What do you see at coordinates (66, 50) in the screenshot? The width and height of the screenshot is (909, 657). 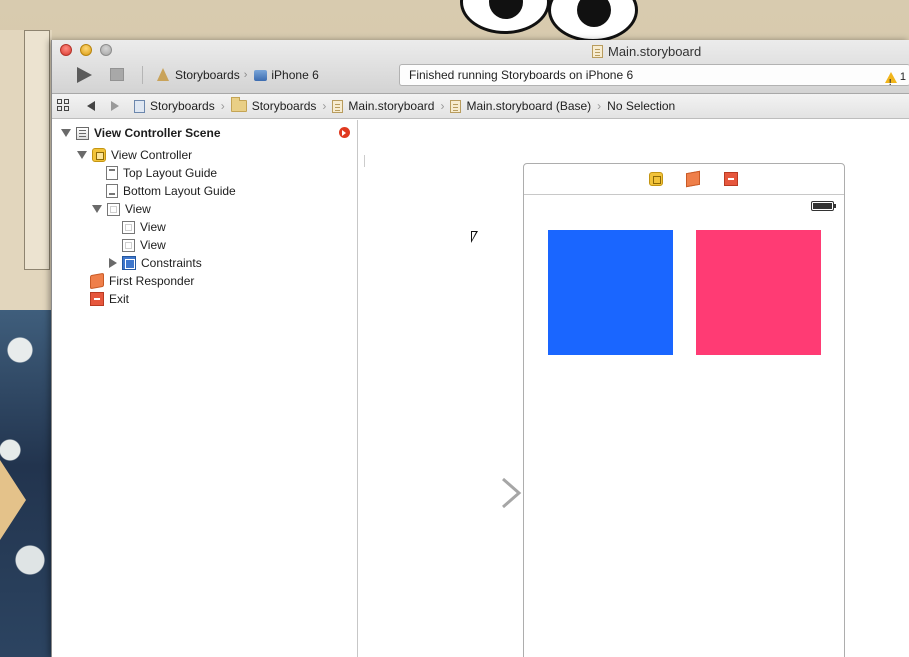 I see `close-window-button` at bounding box center [66, 50].